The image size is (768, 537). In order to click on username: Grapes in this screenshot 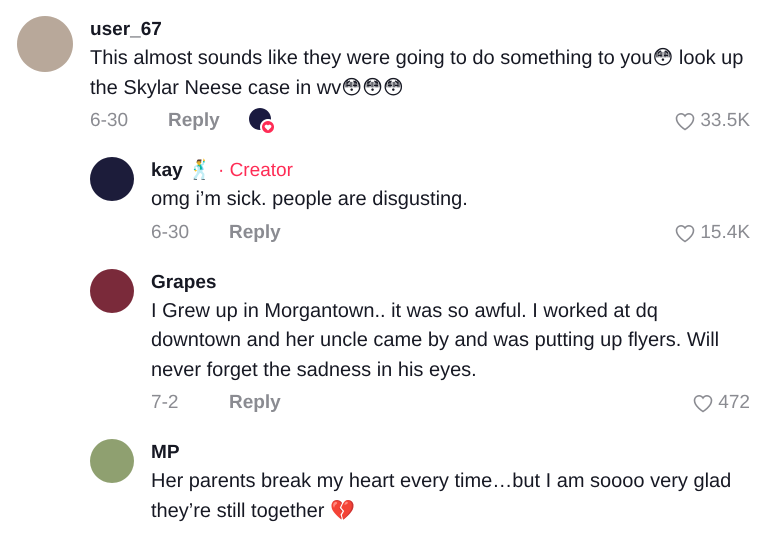, I will do `click(183, 282)`.